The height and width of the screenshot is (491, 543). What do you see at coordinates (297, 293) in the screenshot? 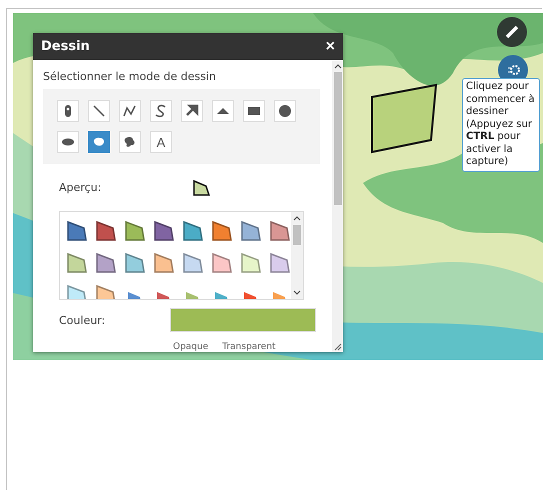
I see `caret-down-icon` at bounding box center [297, 293].